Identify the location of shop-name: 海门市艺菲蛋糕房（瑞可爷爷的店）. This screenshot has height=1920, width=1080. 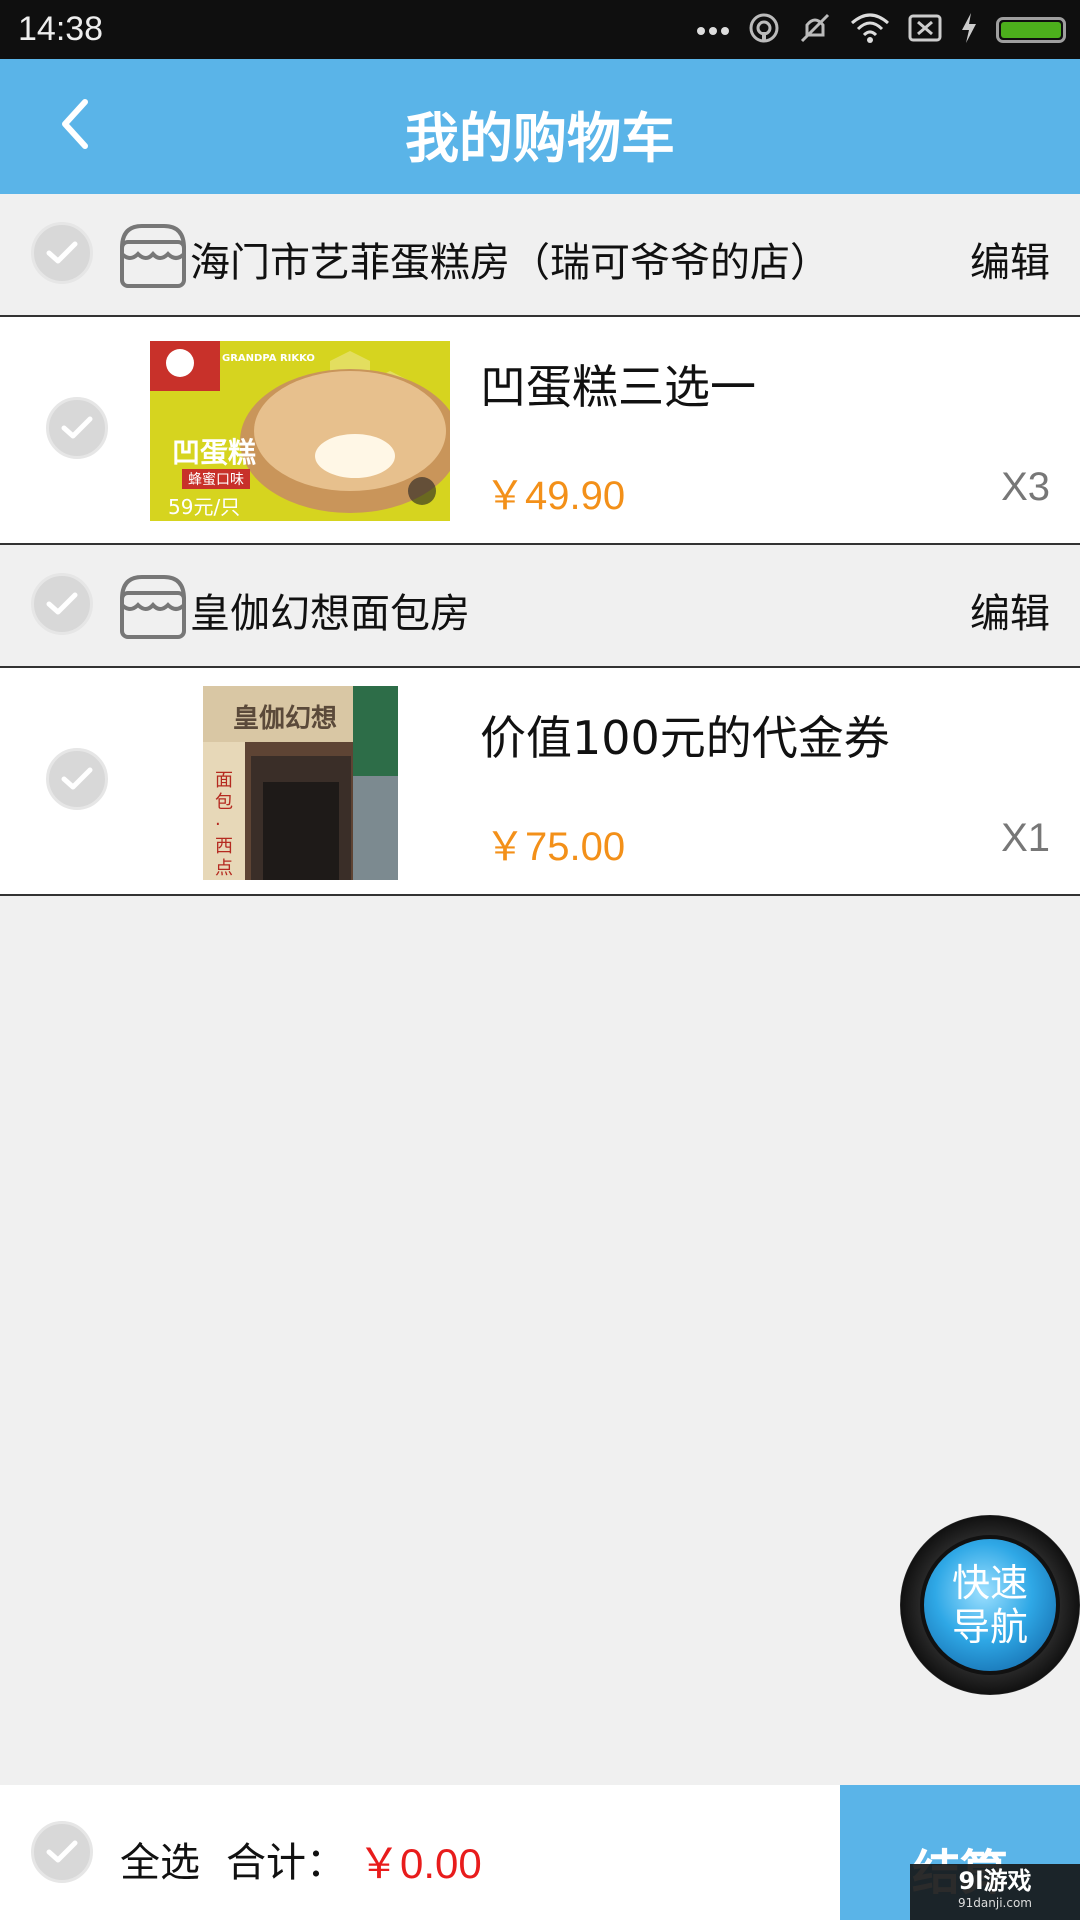
(510, 259).